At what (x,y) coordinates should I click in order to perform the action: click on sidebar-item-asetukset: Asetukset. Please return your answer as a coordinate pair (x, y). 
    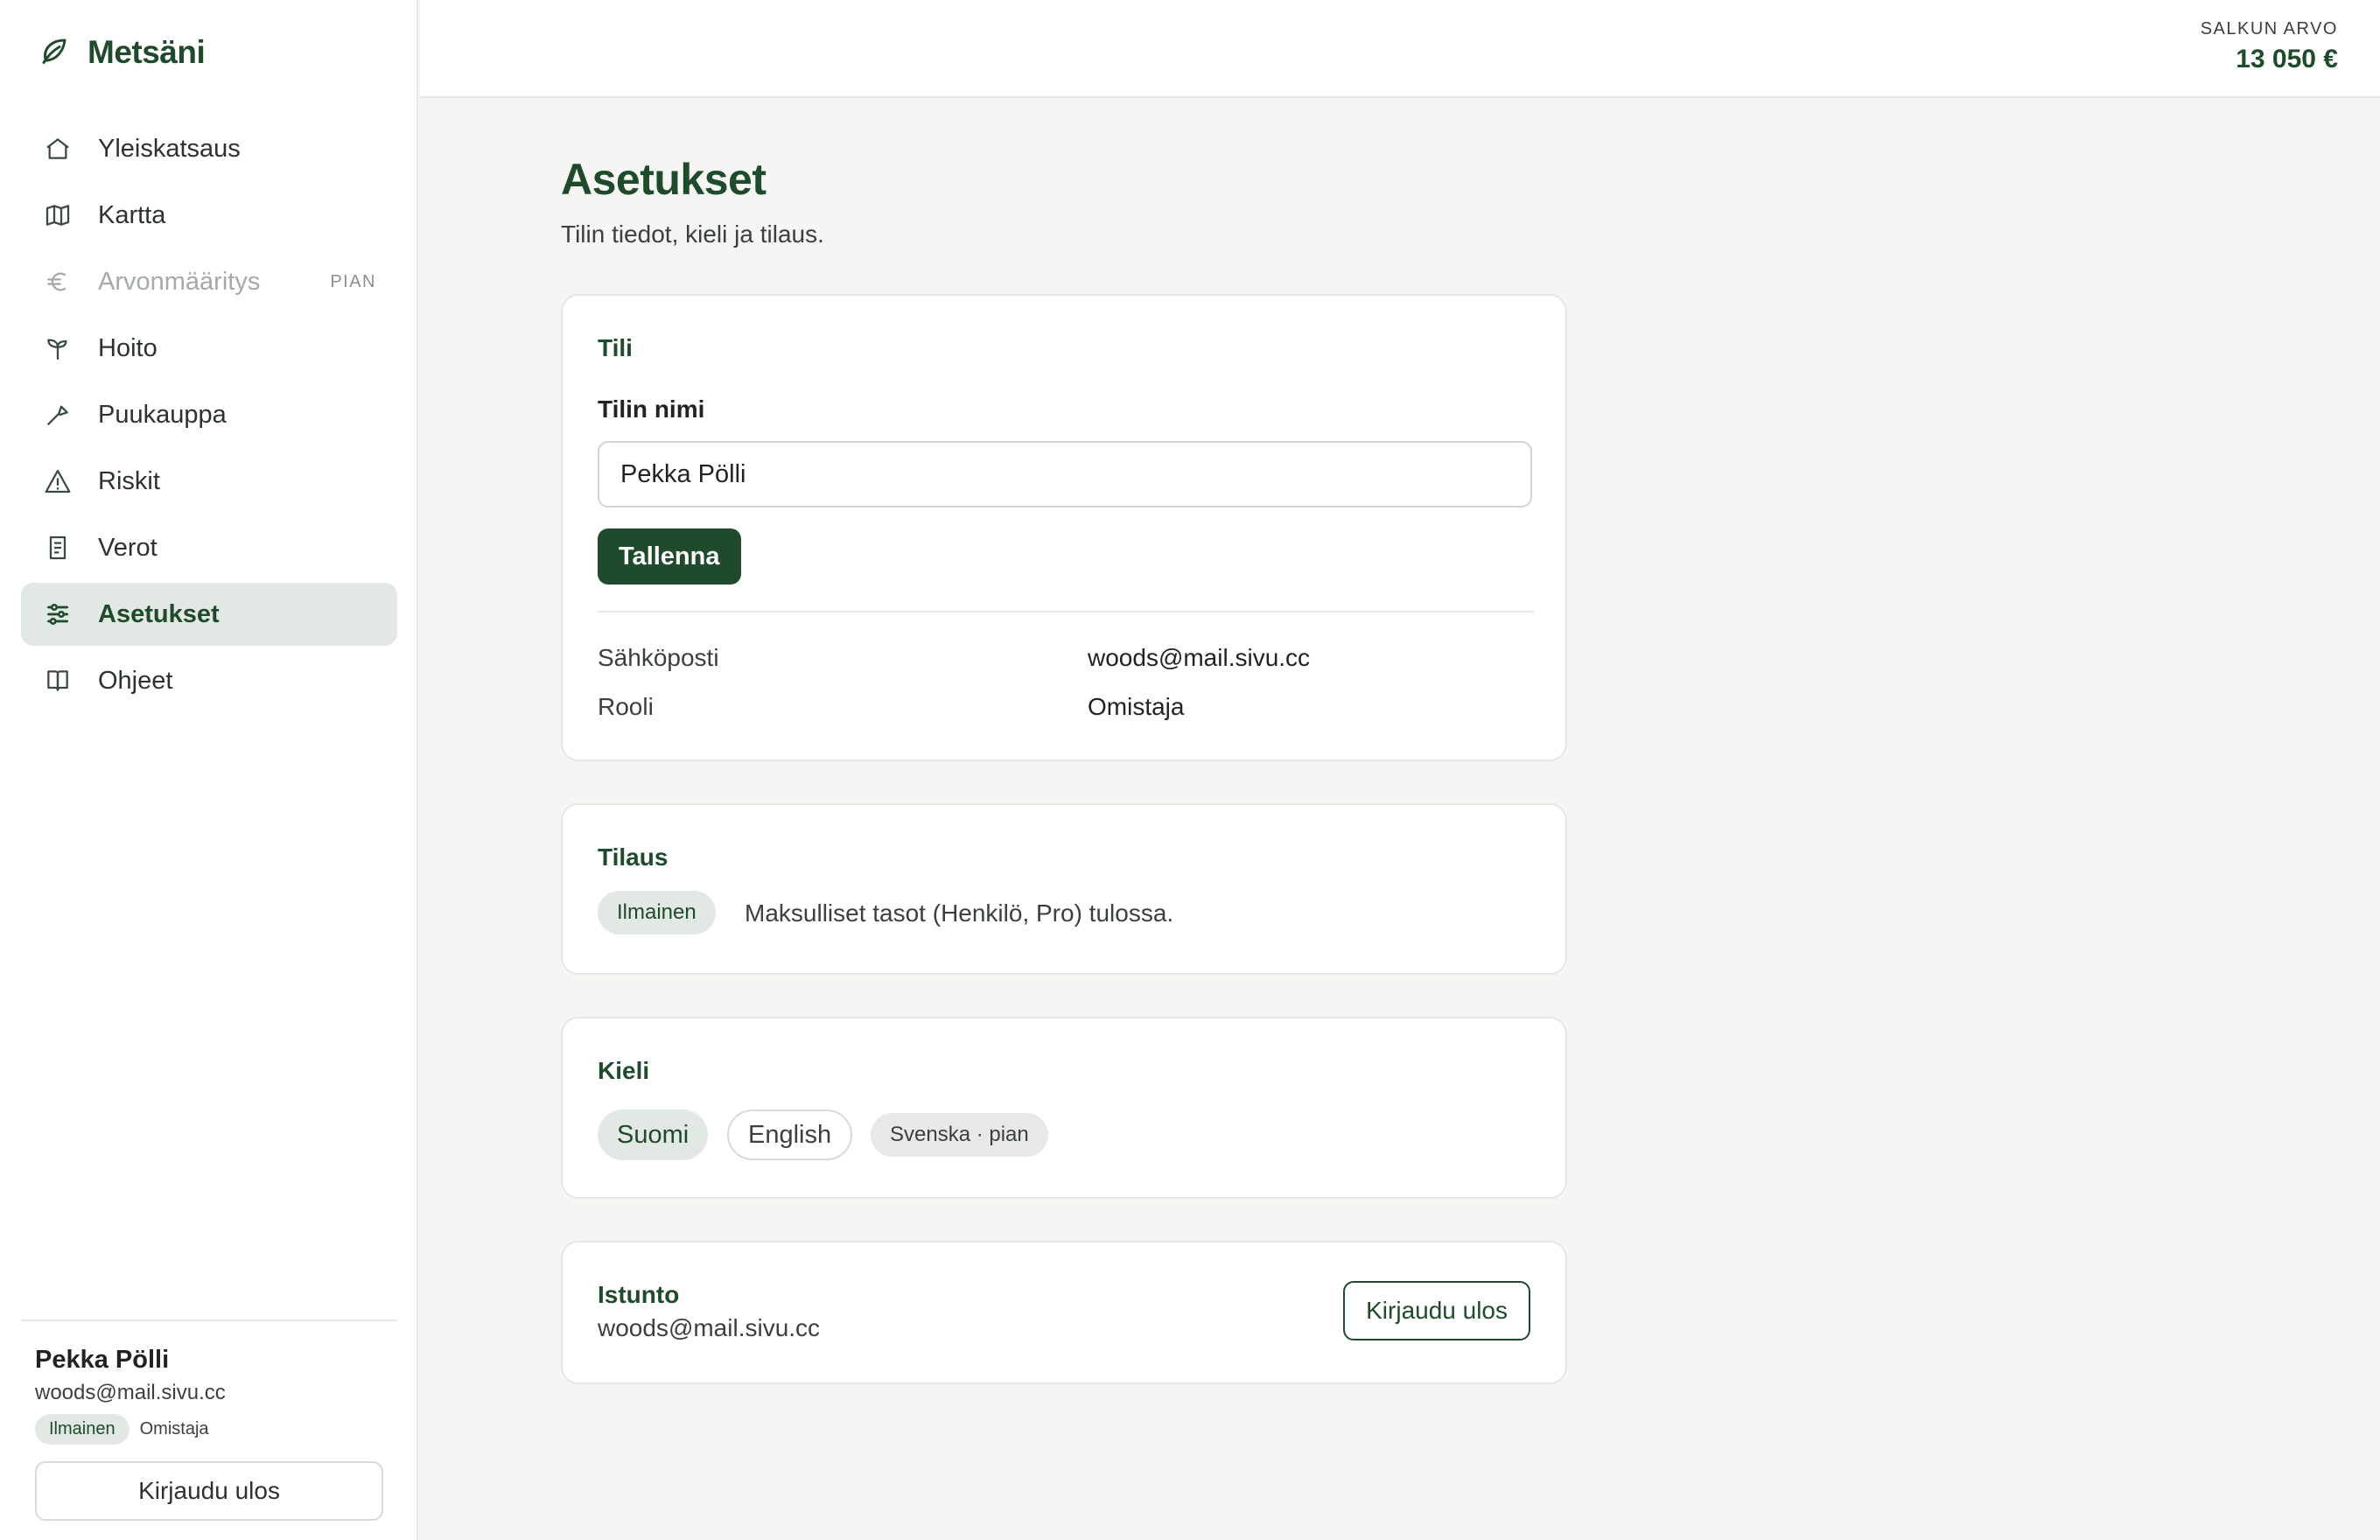
    Looking at the image, I should click on (209, 614).